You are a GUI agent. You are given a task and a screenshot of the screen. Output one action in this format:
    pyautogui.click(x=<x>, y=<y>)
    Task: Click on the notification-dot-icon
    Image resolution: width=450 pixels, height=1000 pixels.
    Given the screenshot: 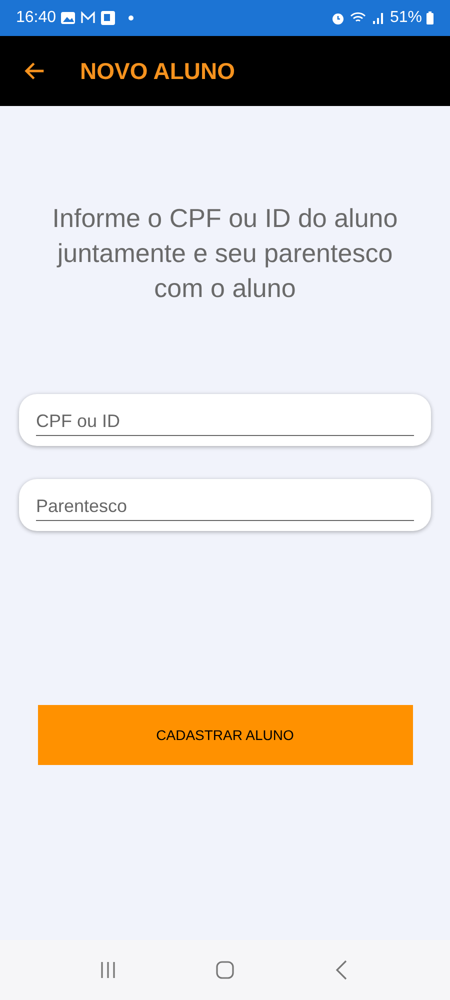 What is the action you would take?
    pyautogui.click(x=131, y=18)
    